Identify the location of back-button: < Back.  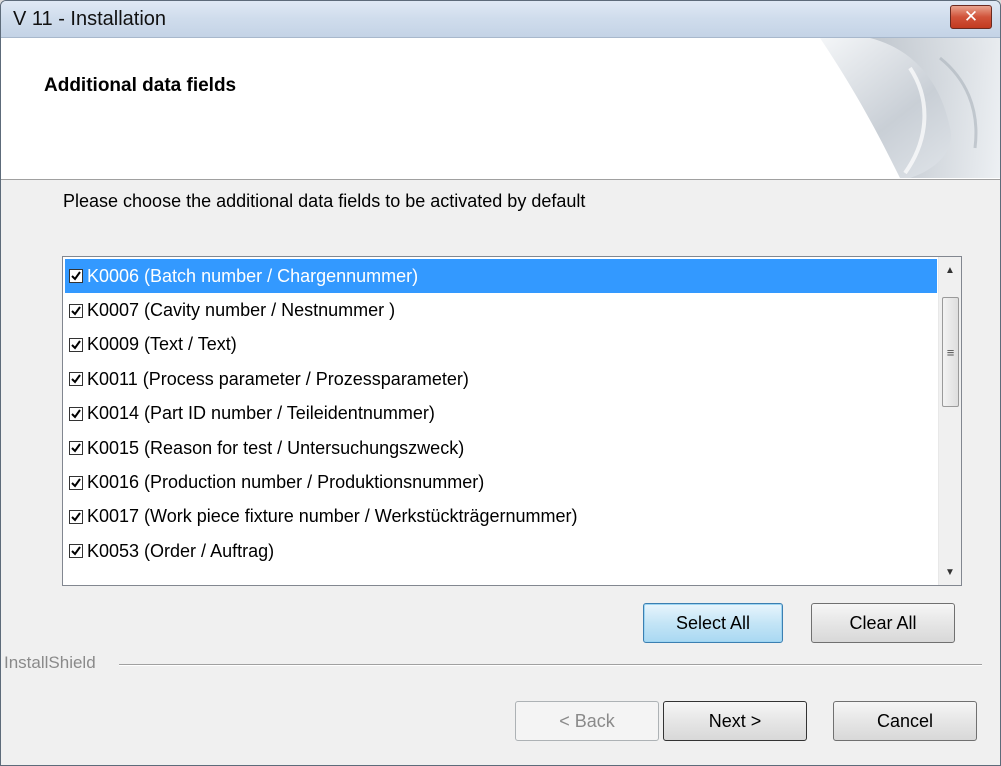
(587, 721).